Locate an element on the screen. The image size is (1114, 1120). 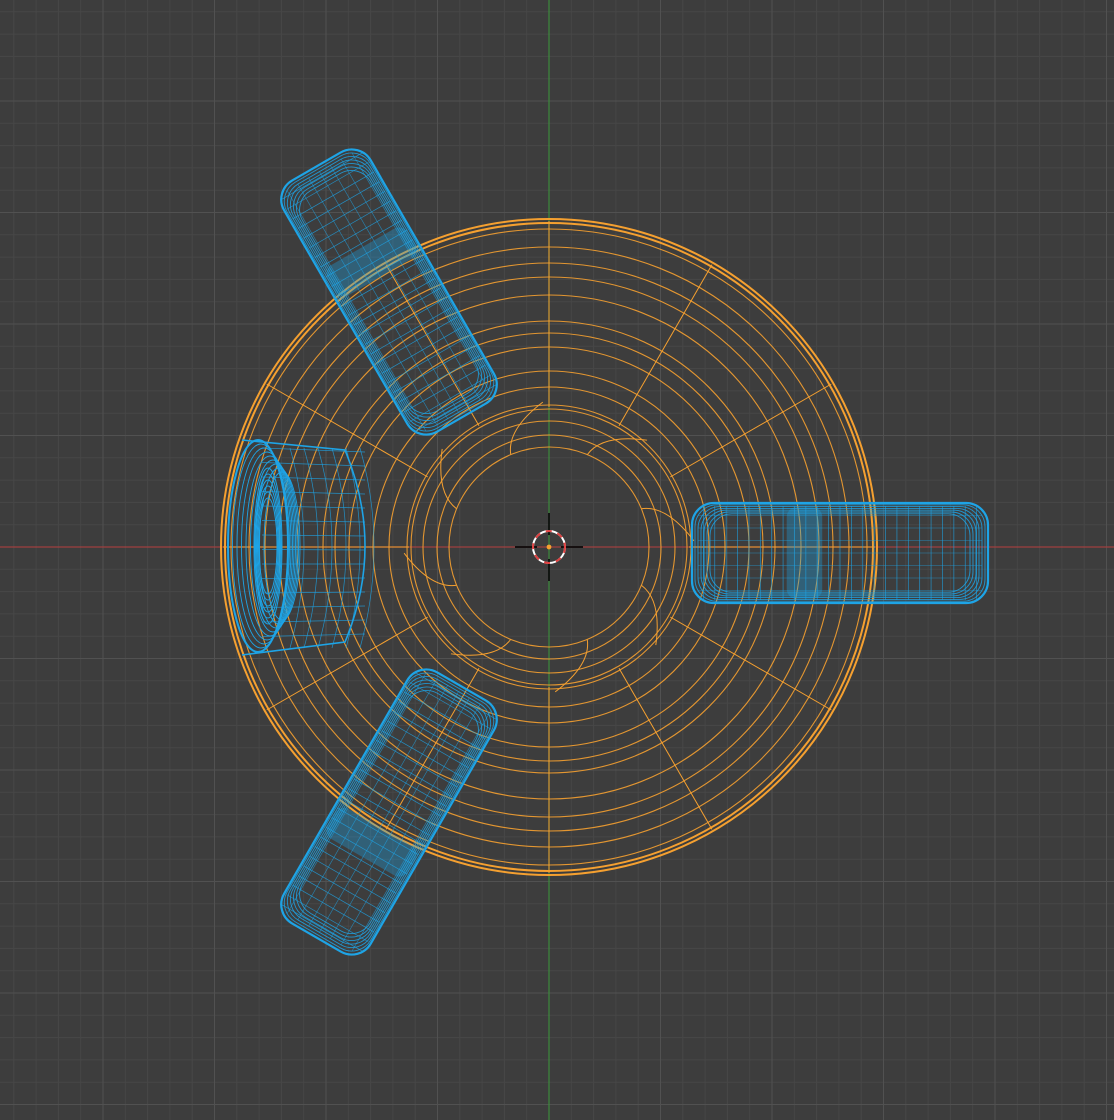
origin-dot is located at coordinates (549, 547).